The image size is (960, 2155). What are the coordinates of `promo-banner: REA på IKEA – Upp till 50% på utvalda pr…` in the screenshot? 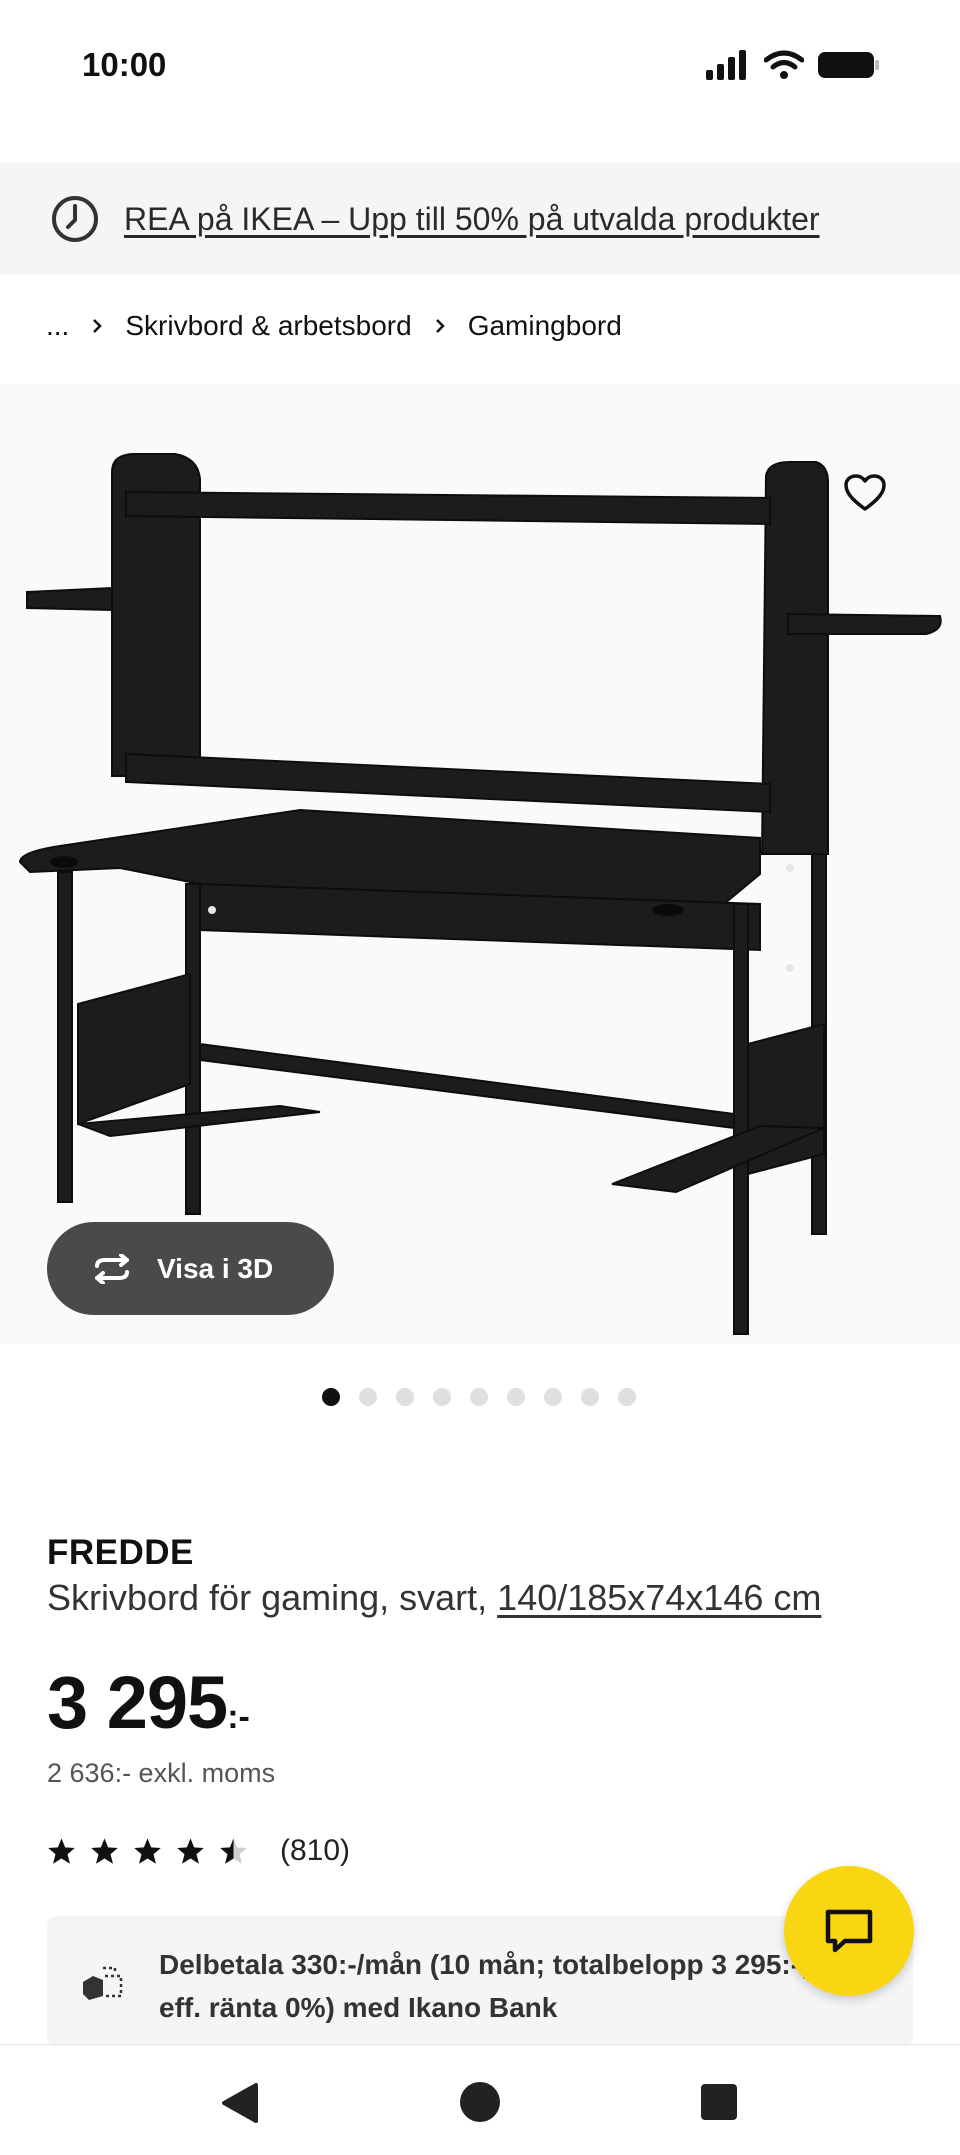 It's located at (480, 219).